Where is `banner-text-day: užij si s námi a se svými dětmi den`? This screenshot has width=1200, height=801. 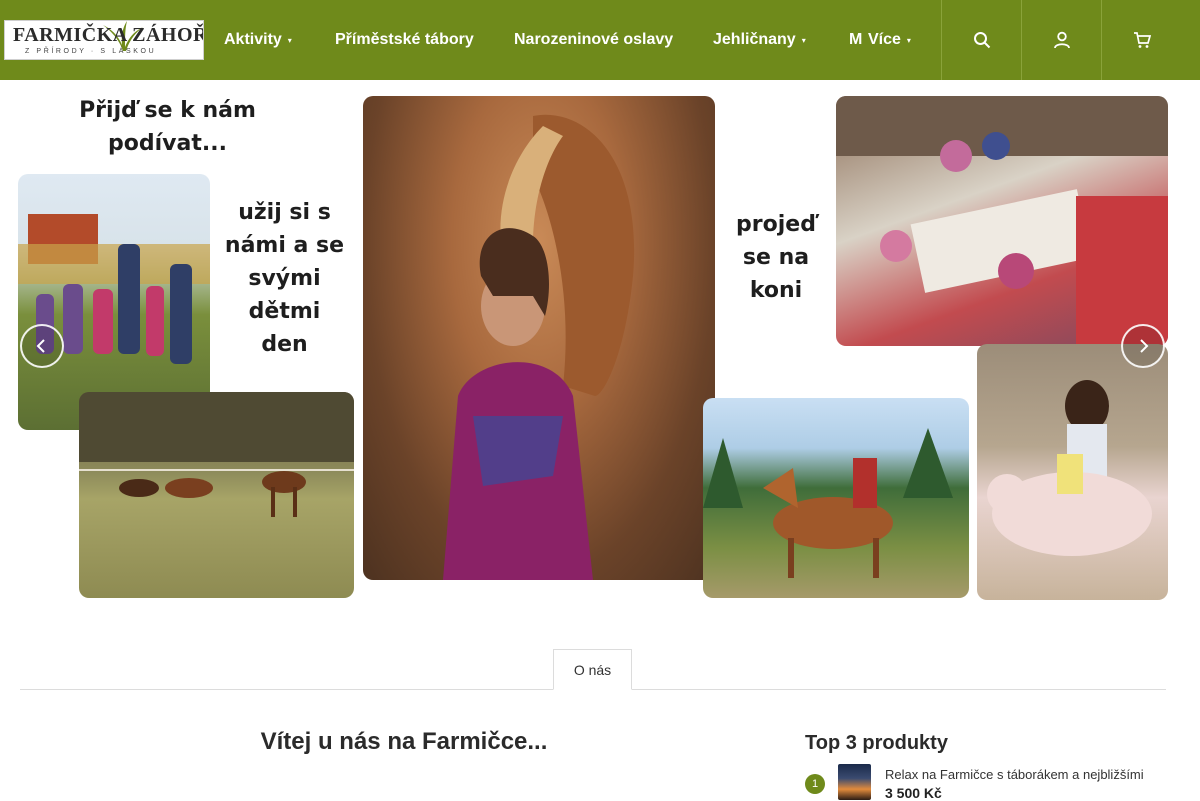
banner-text-day: užij si s námi a se svými dětmi den is located at coordinates (284, 278).